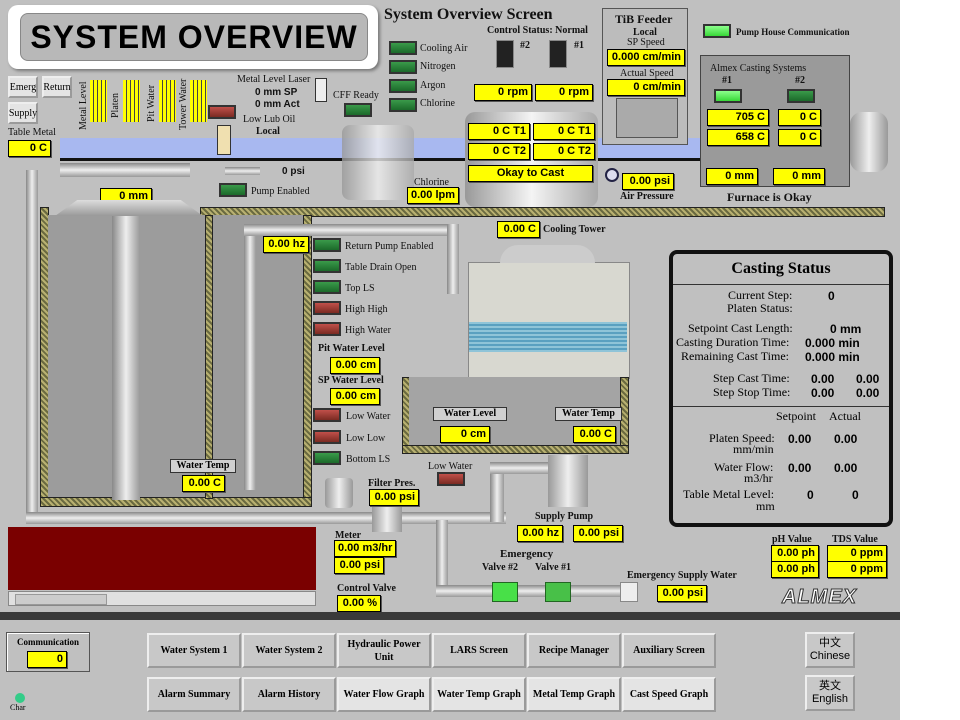  What do you see at coordinates (268, 131) in the screenshot?
I see `local-label: Local` at bounding box center [268, 131].